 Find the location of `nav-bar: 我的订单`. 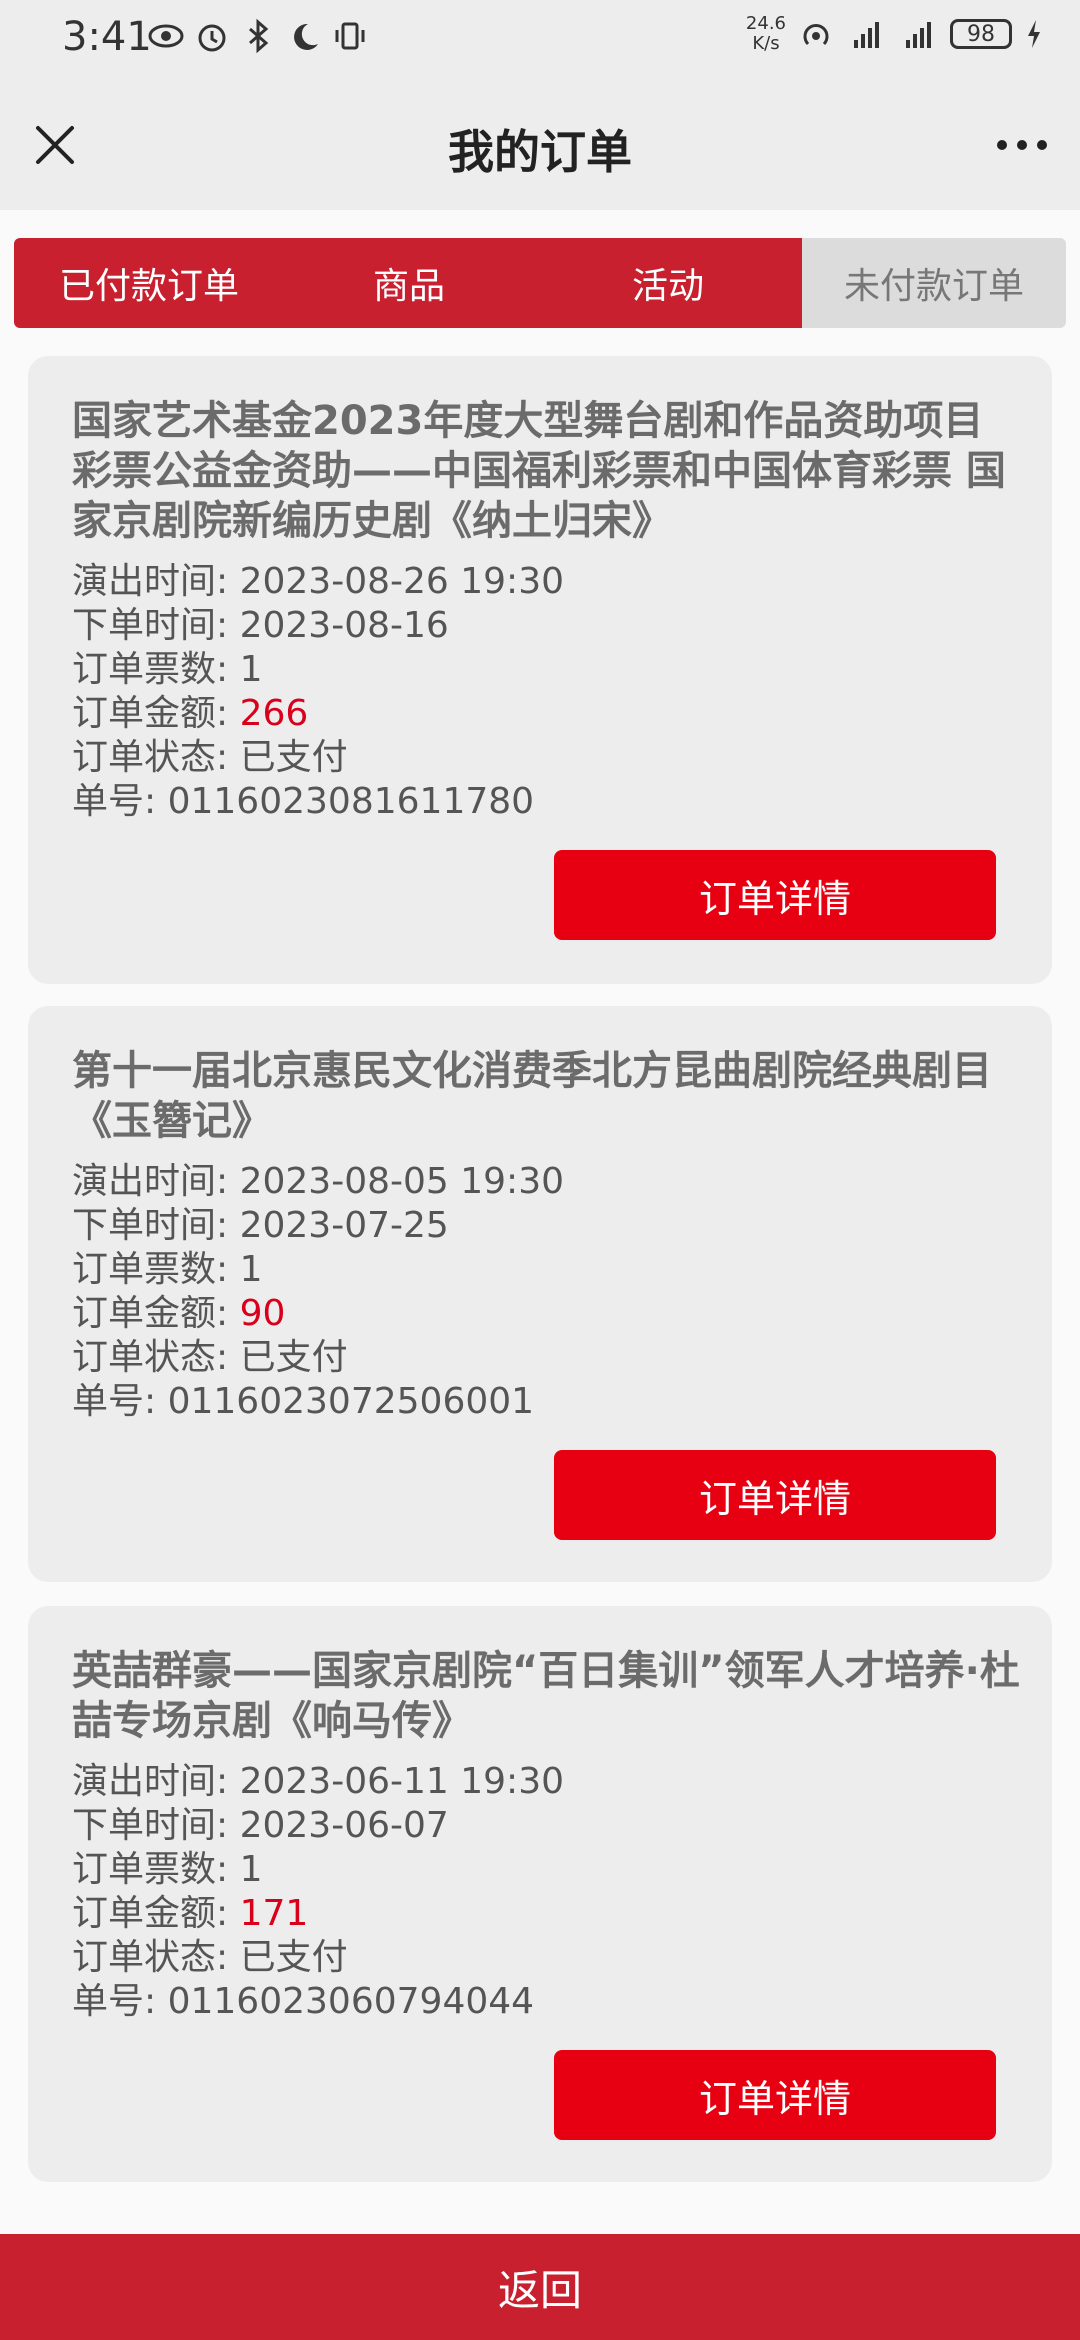

nav-bar: 我的订单 is located at coordinates (540, 145).